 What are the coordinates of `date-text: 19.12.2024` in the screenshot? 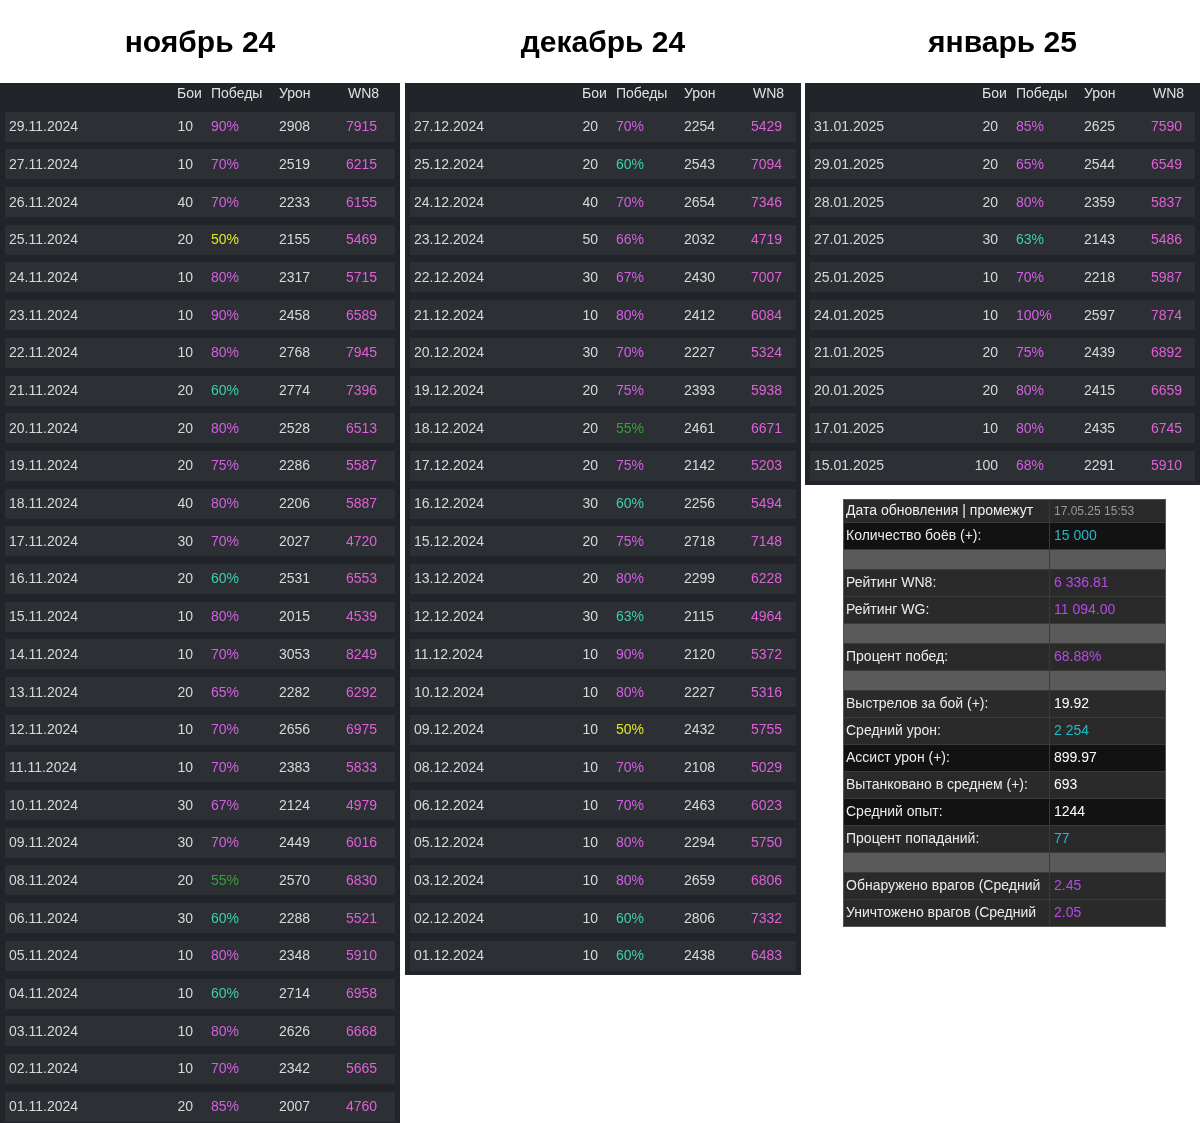 It's located at (449, 390).